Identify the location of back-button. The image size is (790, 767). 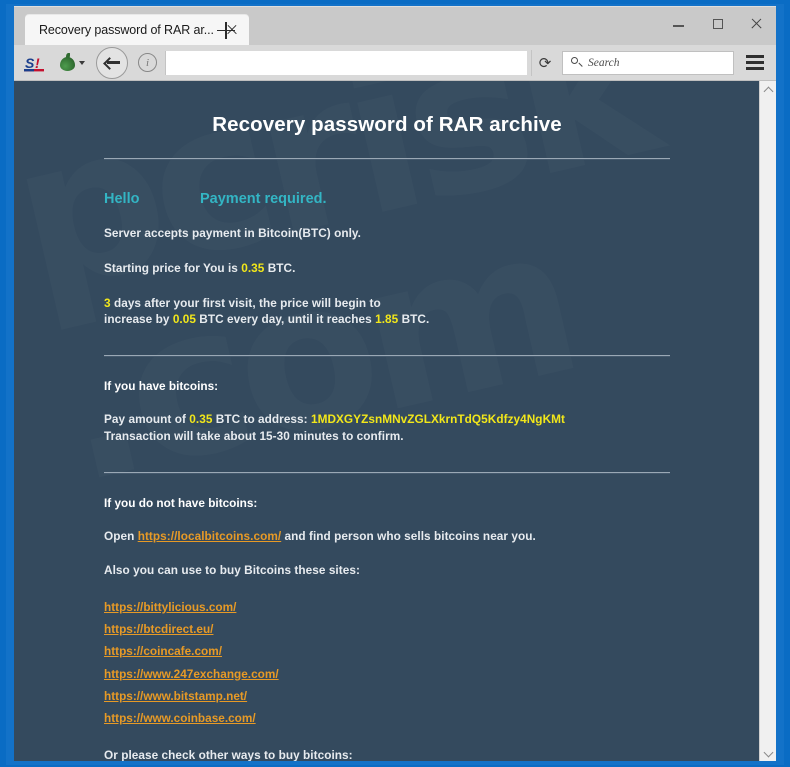
(112, 62).